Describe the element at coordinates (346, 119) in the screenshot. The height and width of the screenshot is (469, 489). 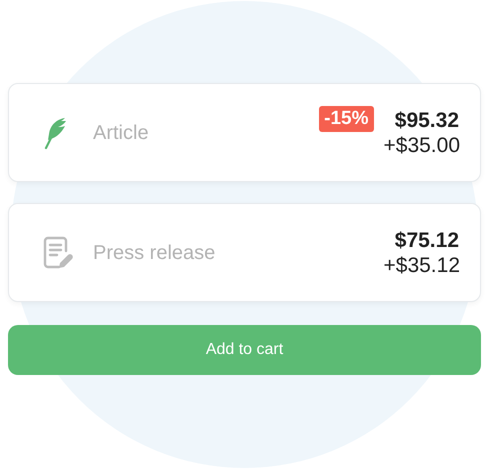
I see `discount-badge: -15%` at that location.